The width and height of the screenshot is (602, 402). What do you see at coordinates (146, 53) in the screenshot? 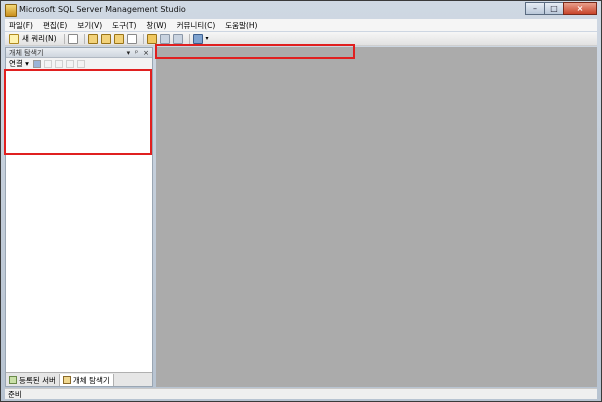
I see `pane-close-icon: ×` at bounding box center [146, 53].